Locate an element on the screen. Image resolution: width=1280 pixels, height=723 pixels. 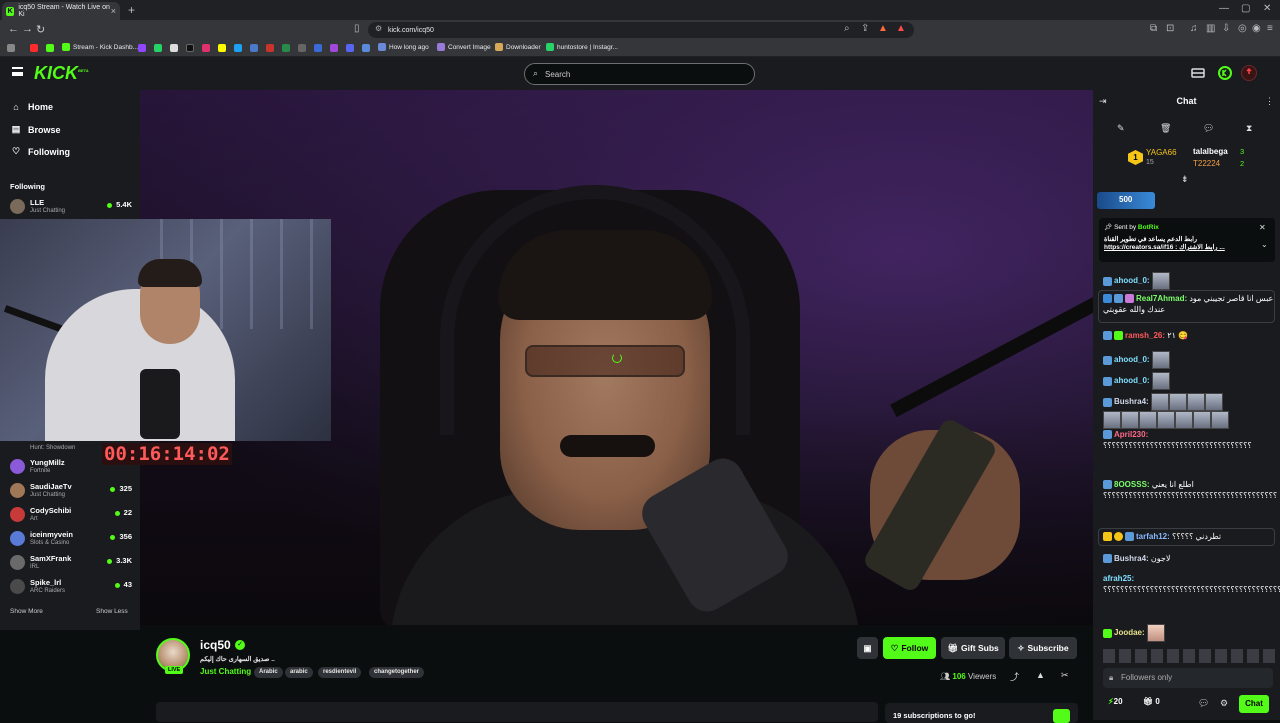
subscribe-button: ✧ Subscribe is located at coordinates (1043, 648).